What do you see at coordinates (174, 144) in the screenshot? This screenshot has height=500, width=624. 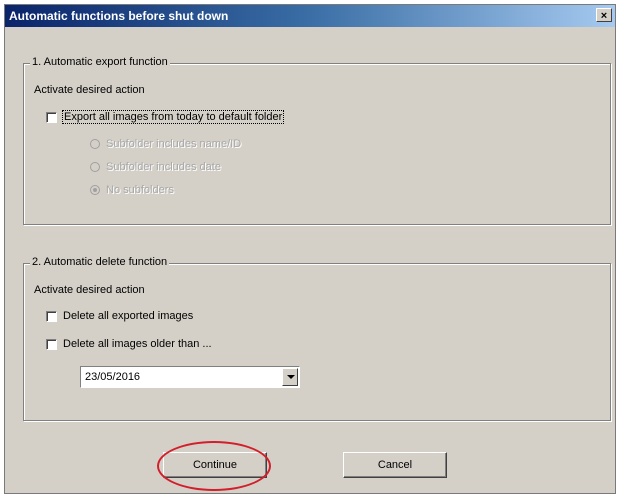 I see `radio-subfolder-name-label: Subfolder includes name/ID` at bounding box center [174, 144].